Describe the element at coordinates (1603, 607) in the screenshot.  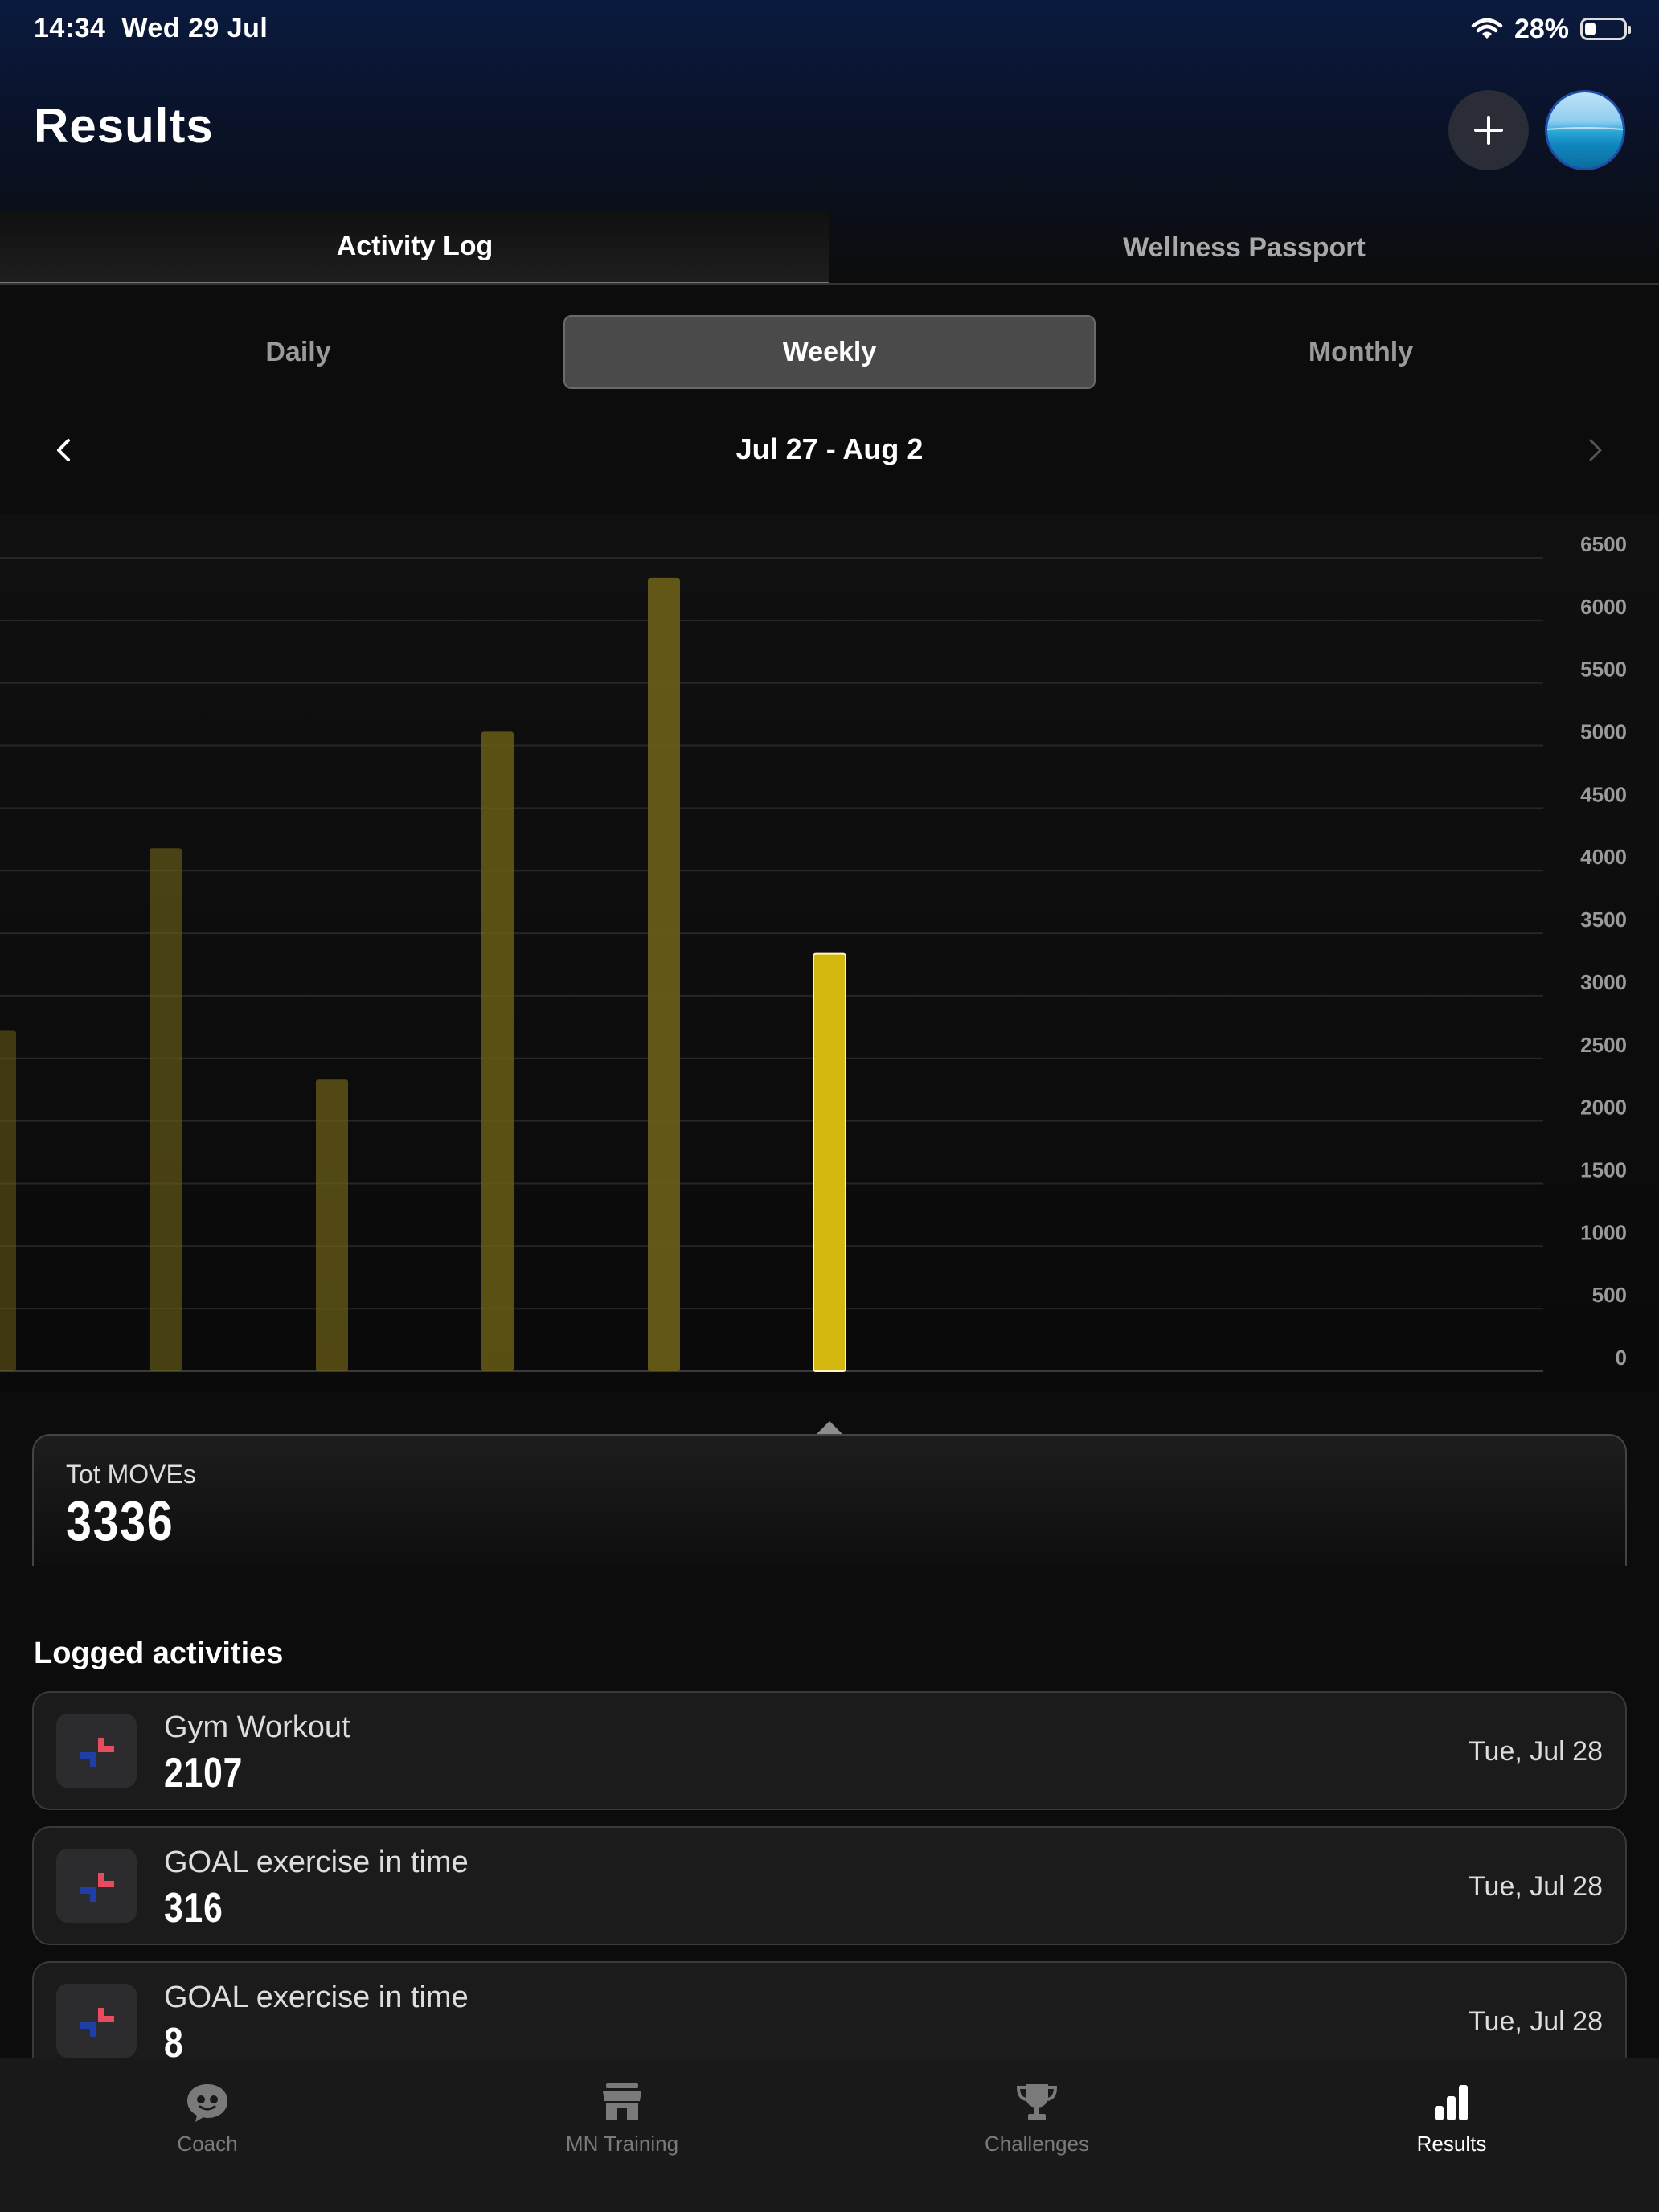
I see `y-tick-label: 6000` at that location.